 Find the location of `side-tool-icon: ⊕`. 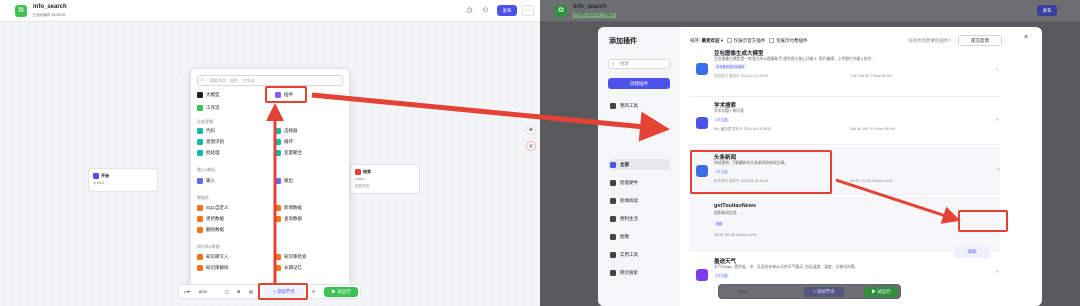

side-tool-icon: ⊕ is located at coordinates (531, 130).